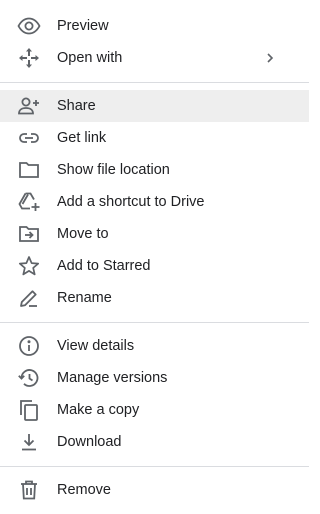 The image size is (320, 514). I want to click on menu-item-share: Share, so click(154, 106).